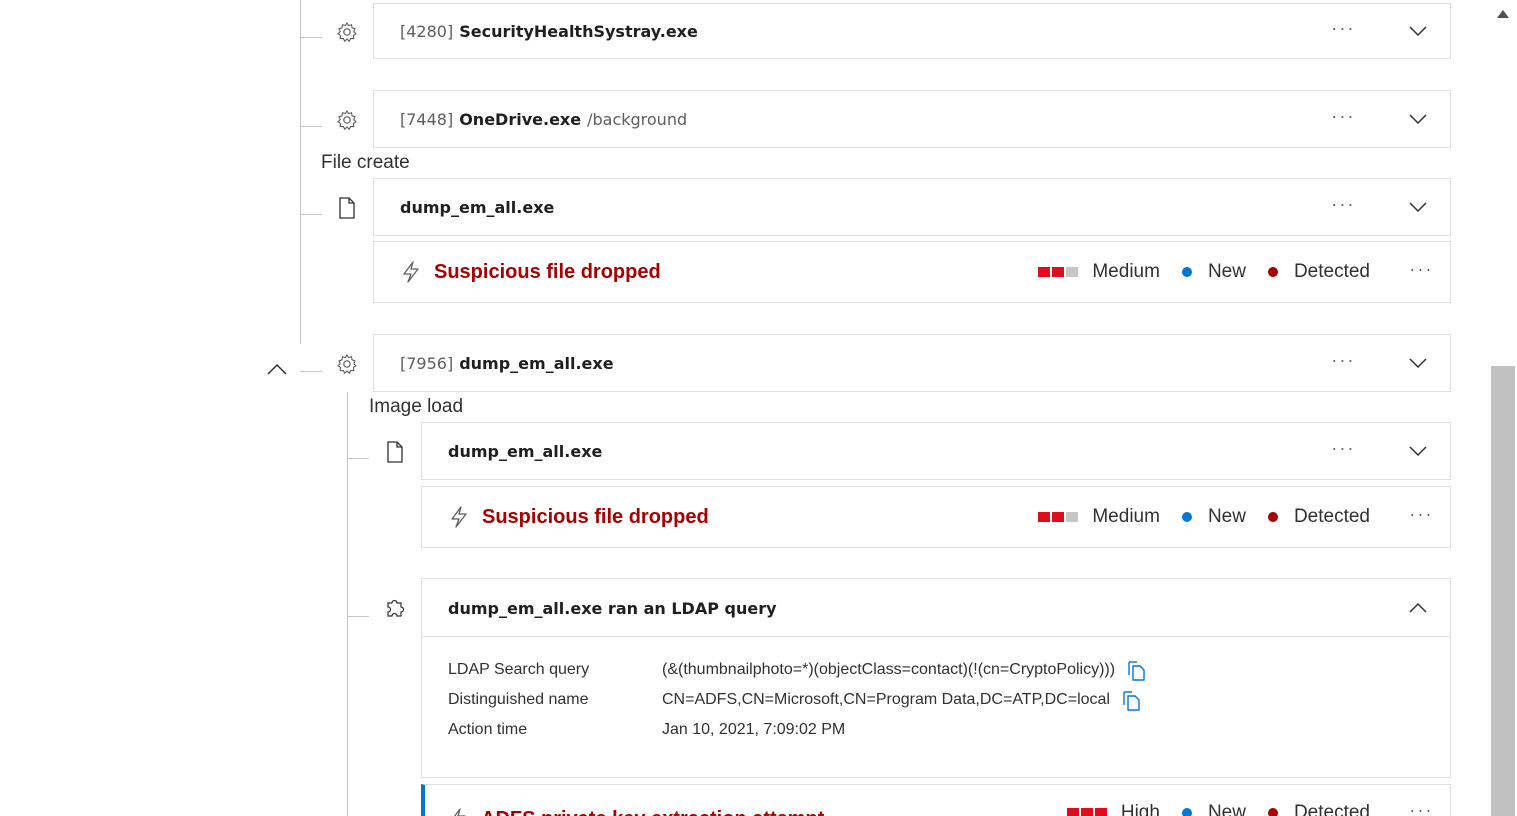 This screenshot has width=1517, height=816. I want to click on process-args: /background, so click(637, 119).